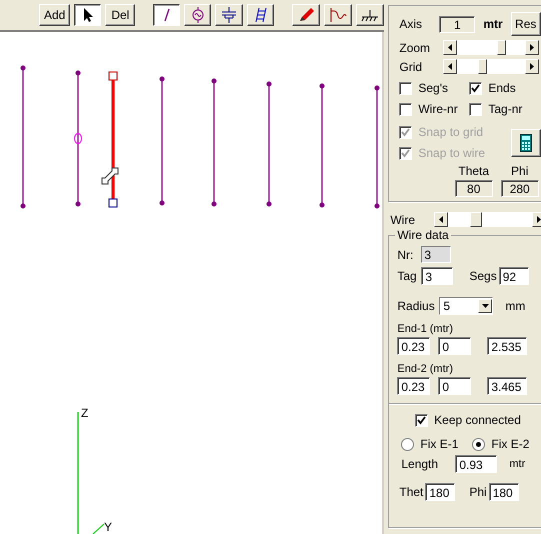  I want to click on end-label: End-1 (mtr), so click(425, 329).